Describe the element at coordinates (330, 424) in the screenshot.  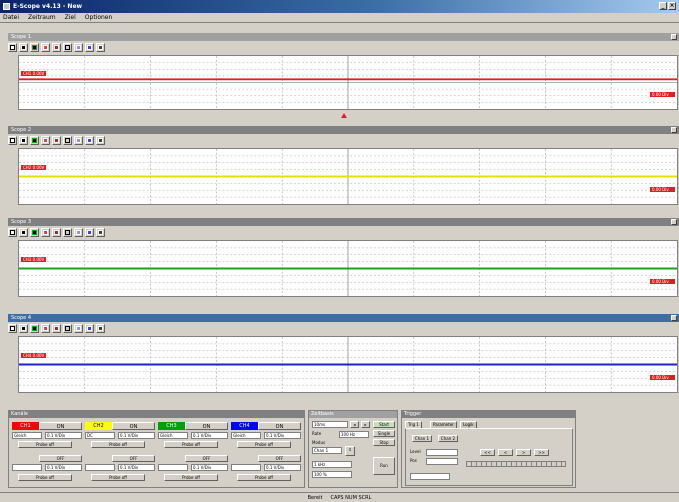
I see `time-div-select: 10ms` at that location.